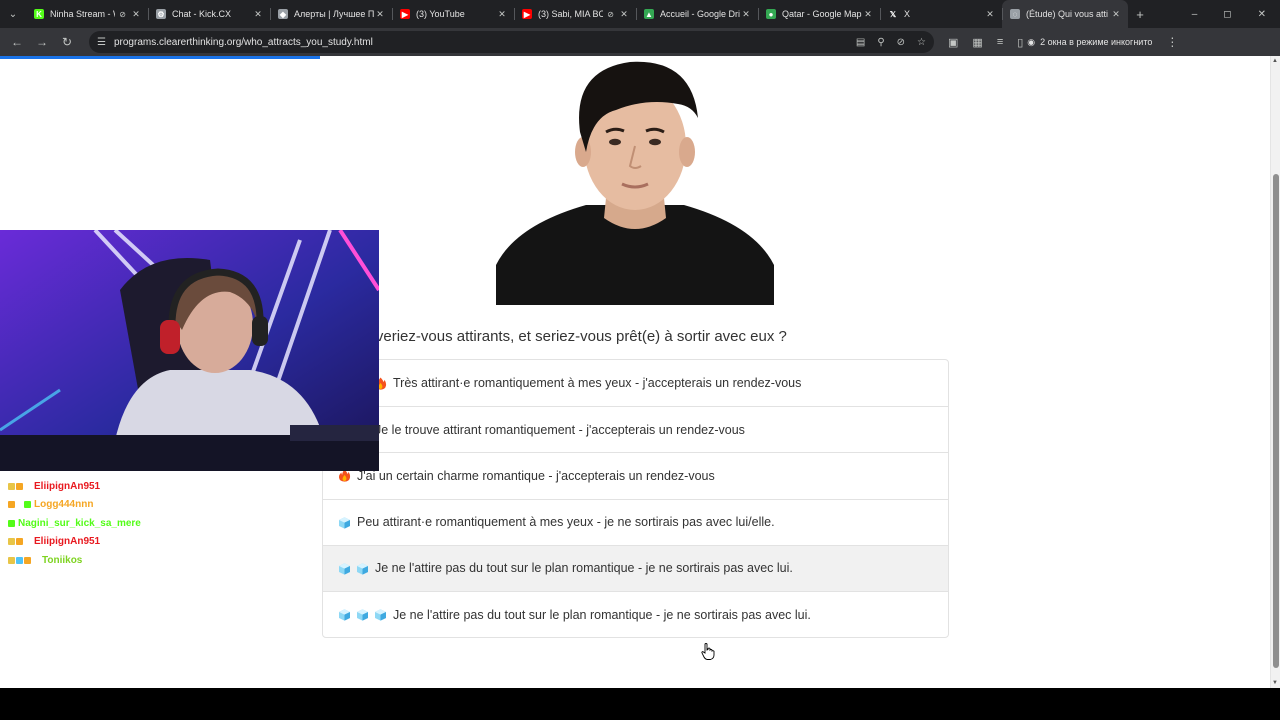 Image resolution: width=1280 pixels, height=720 pixels. Describe the element at coordinates (334, 14) in the screenshot. I see `tab-title: Алерты | Лучшее ПО` at that location.